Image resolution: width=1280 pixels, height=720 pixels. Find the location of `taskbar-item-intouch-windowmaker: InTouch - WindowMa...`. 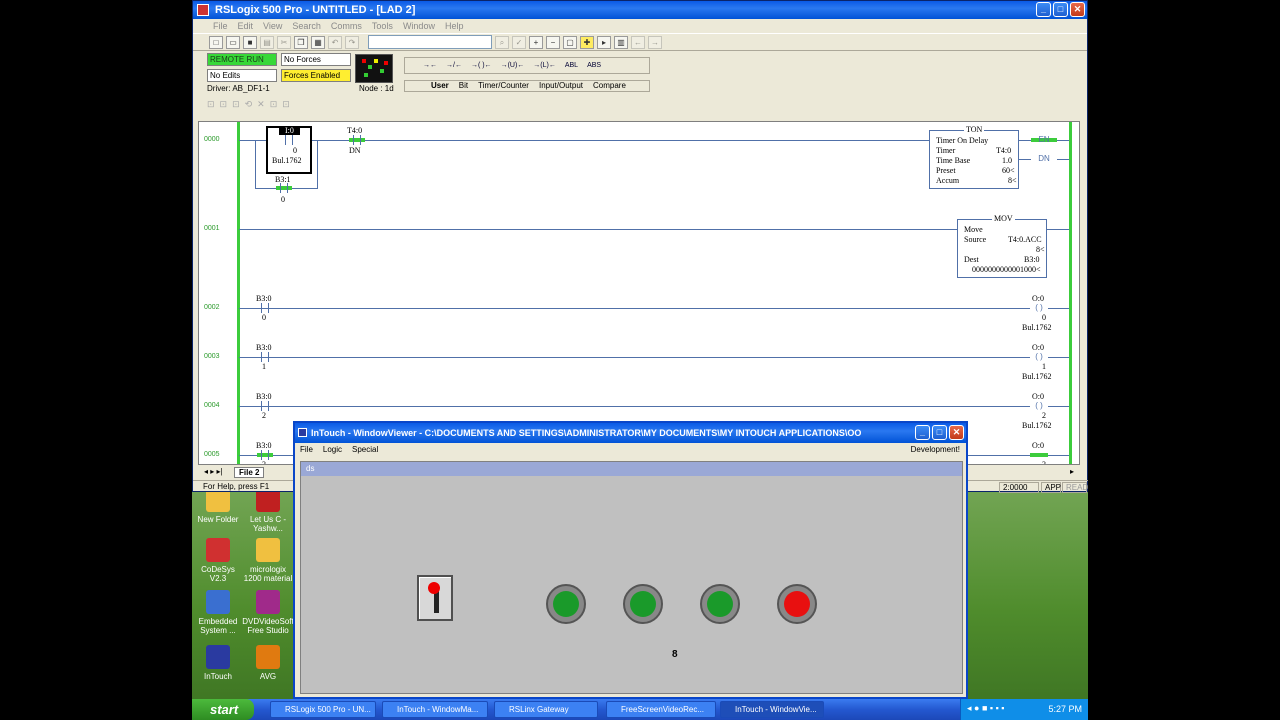

taskbar-item-intouch-windowmaker: InTouch - WindowMa... is located at coordinates (435, 709).